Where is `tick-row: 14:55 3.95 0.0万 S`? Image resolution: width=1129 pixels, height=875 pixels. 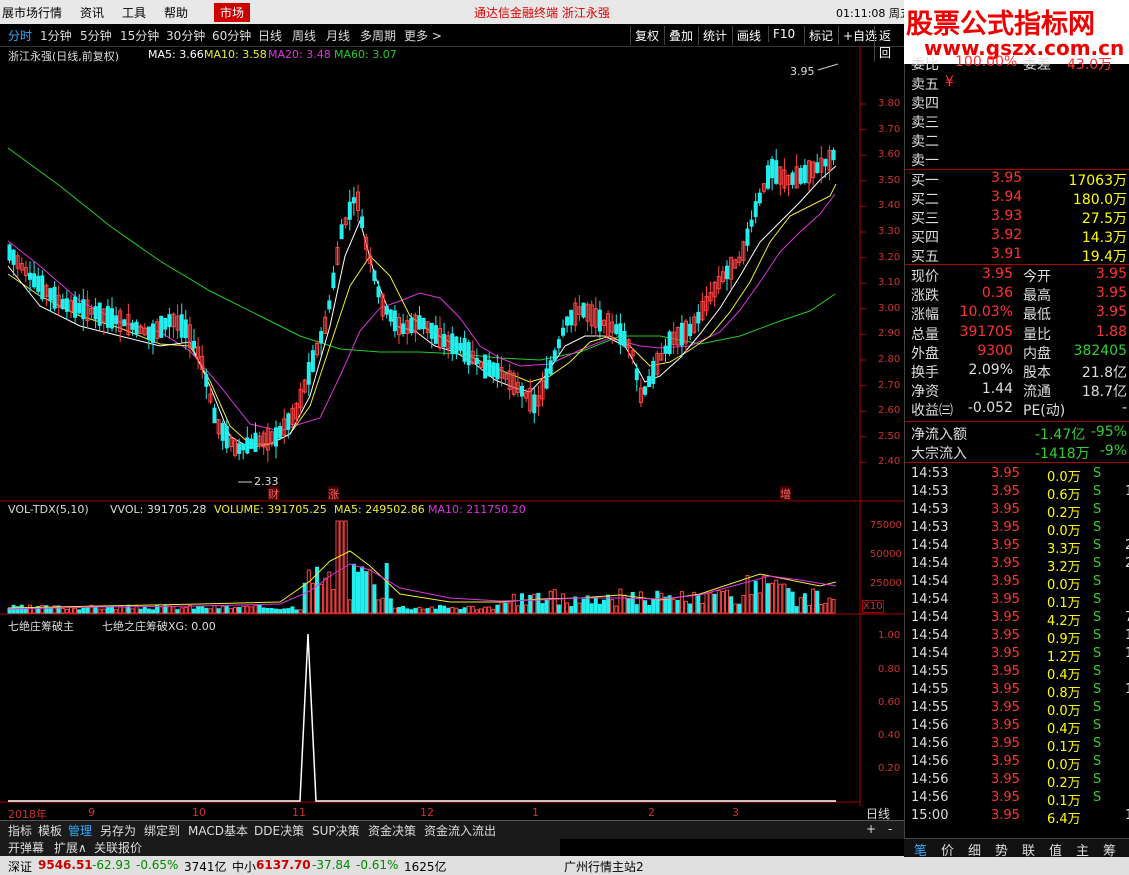
tick-row: 14:55 3.95 0.0万 S is located at coordinates (1020, 709).